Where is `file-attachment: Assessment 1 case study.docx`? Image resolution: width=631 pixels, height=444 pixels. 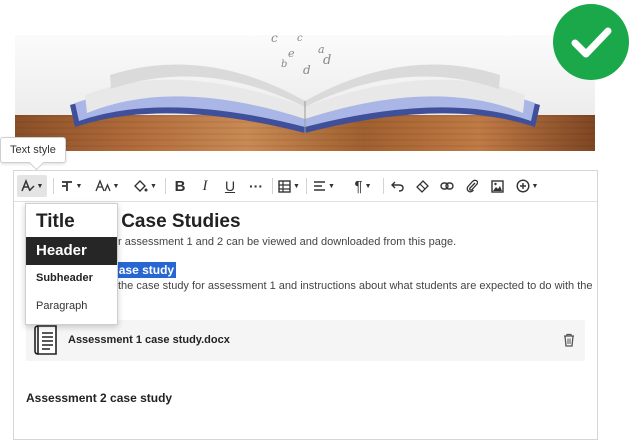
file-attachment: Assessment 1 case study.docx is located at coordinates (305, 340).